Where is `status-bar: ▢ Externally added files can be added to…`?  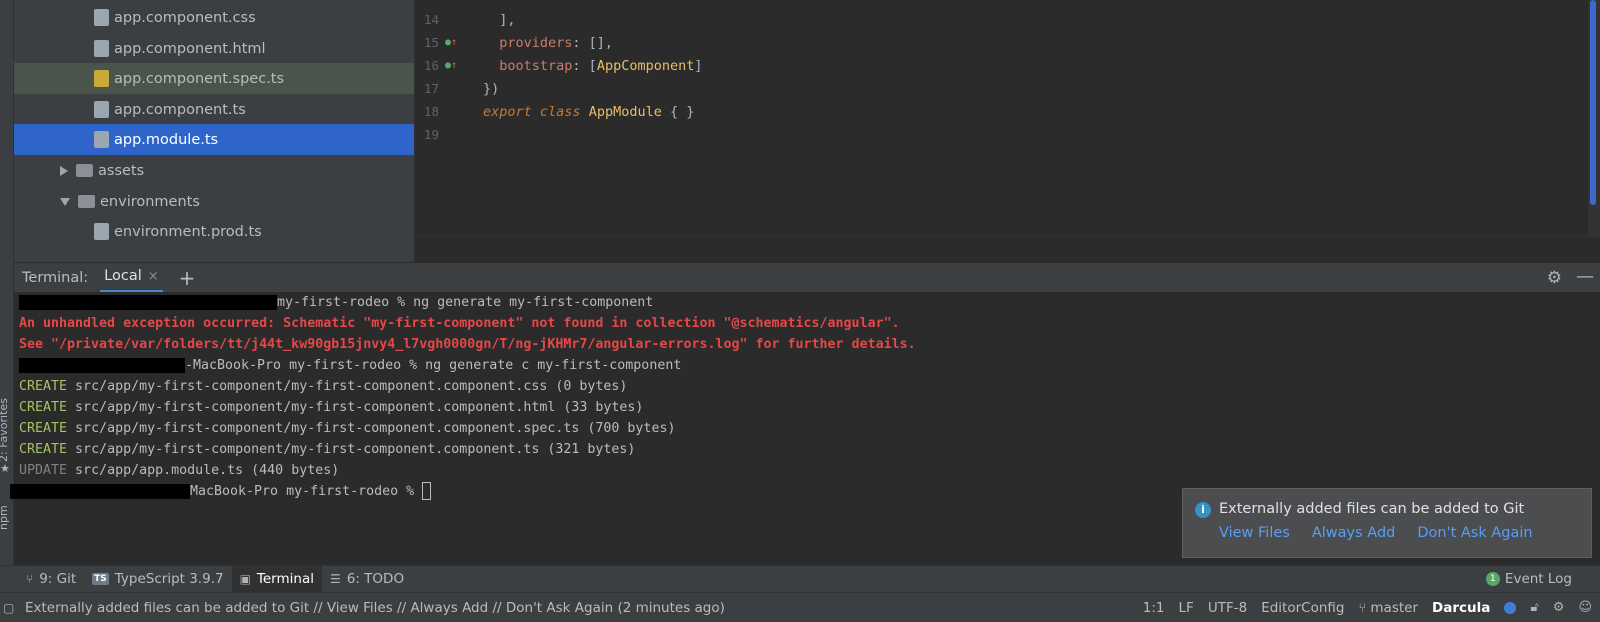 status-bar: ▢ Externally added files can be added to… is located at coordinates (800, 607).